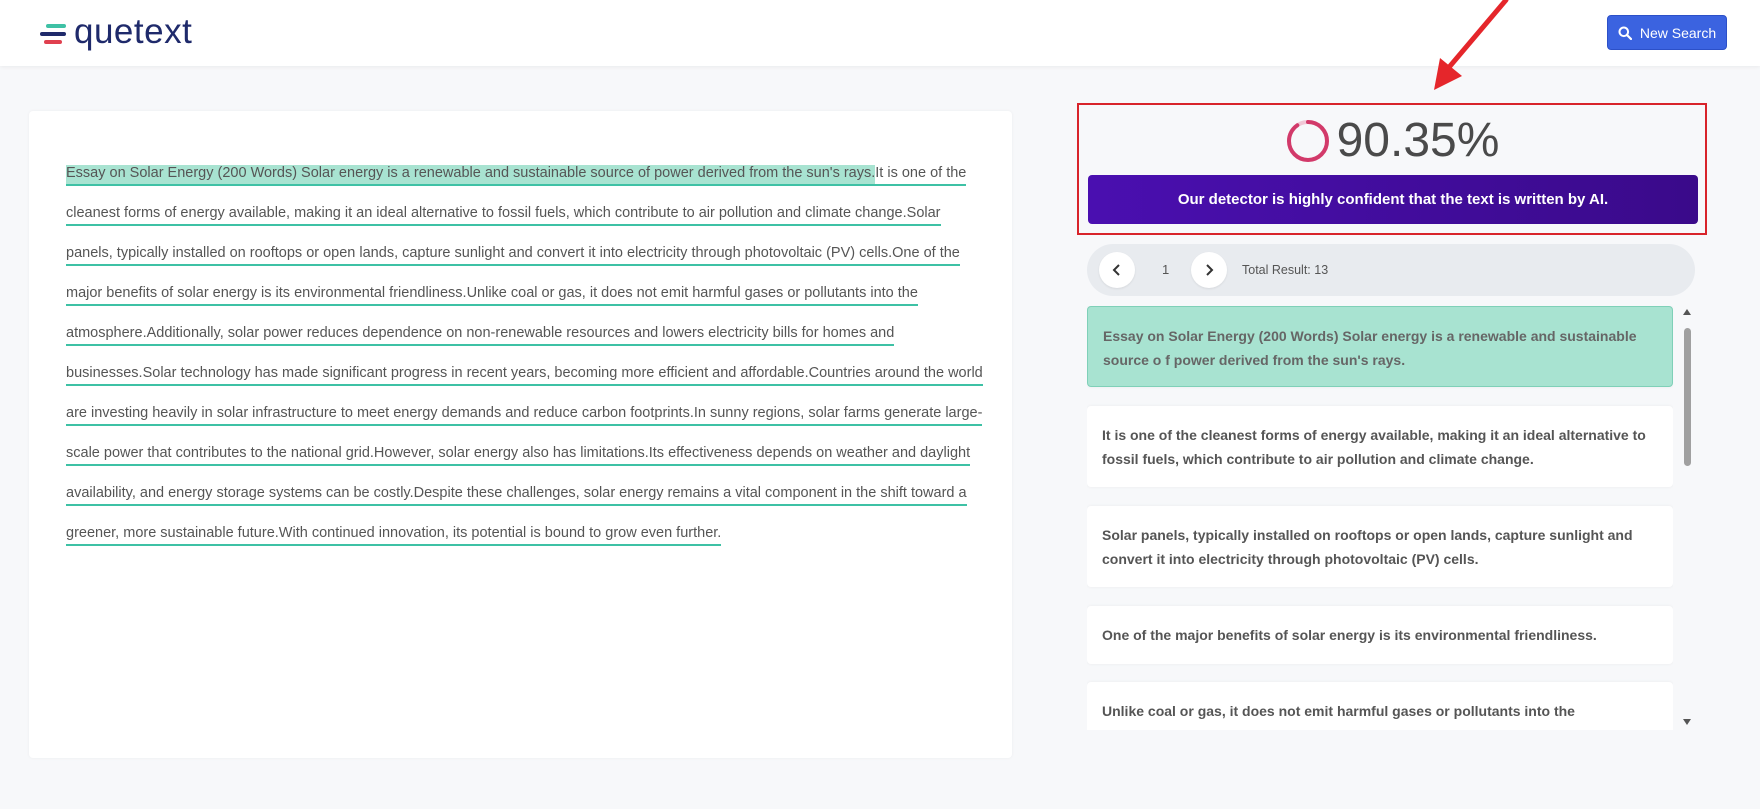 Image resolution: width=1760 pixels, height=809 pixels. What do you see at coordinates (133, 31) in the screenshot?
I see `logo-text: quetext` at bounding box center [133, 31].